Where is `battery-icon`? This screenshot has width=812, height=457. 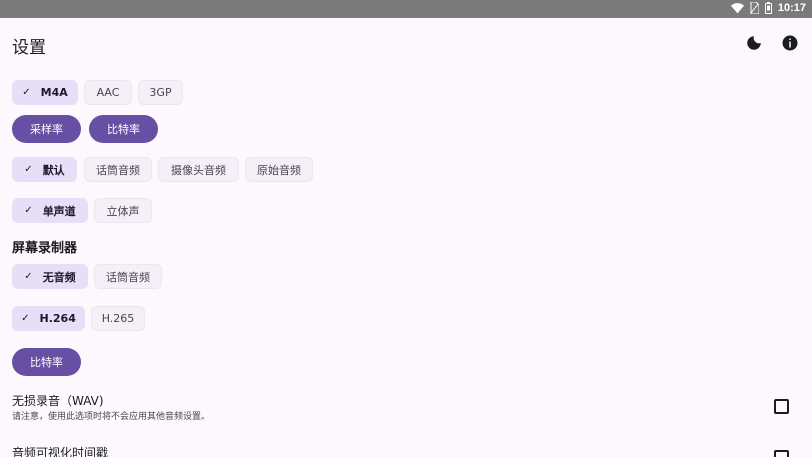
battery-icon is located at coordinates (768, 8).